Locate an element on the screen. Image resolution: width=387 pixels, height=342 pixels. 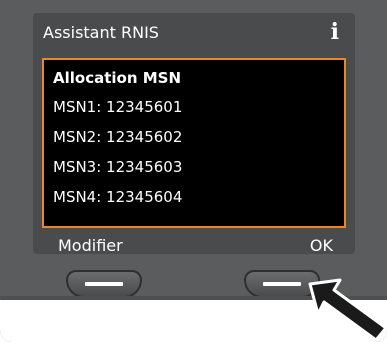
msn-row-3: MSN3: 12345603 is located at coordinates (117, 167).